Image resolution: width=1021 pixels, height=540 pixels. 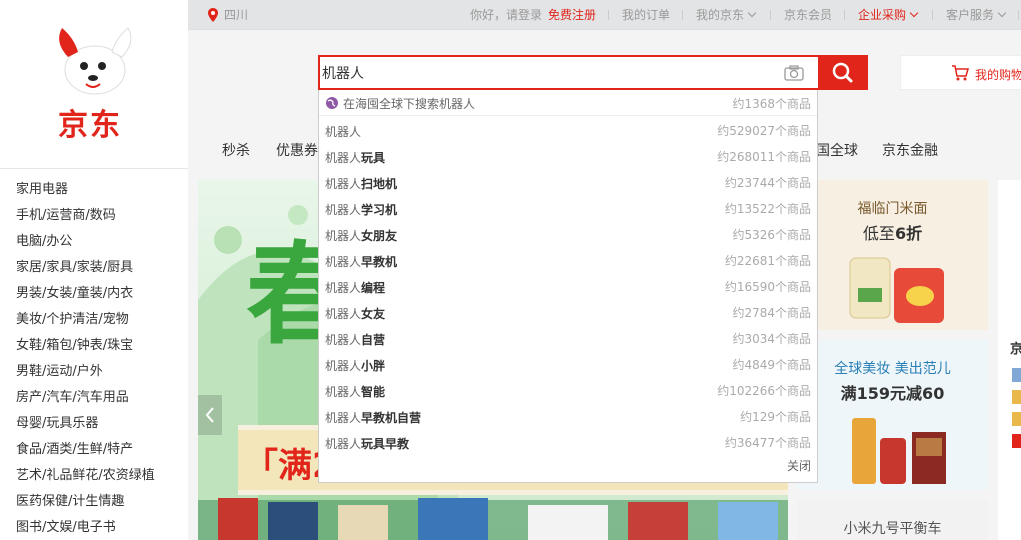 What do you see at coordinates (908, 233) in the screenshot?
I see `promo-sub-emphasis: 6折` at bounding box center [908, 233].